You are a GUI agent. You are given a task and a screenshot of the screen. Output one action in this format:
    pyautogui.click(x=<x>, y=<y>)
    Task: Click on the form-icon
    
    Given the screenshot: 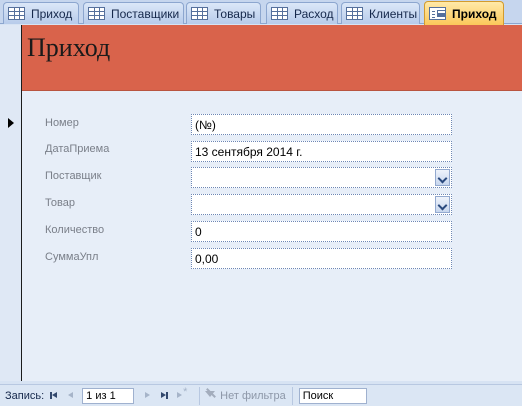 What is the action you would take?
    pyautogui.click(x=437, y=13)
    